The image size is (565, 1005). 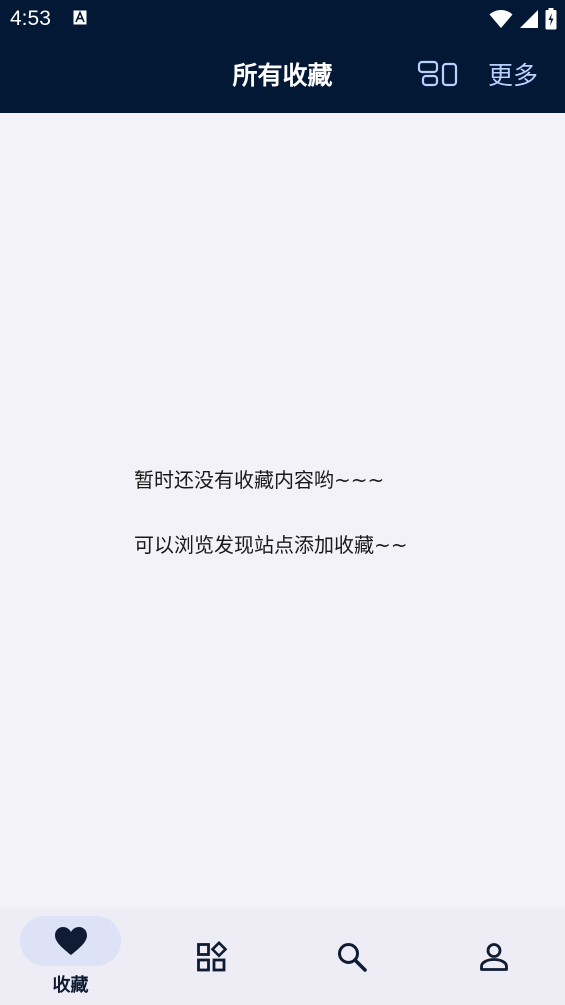 What do you see at coordinates (271, 545) in the screenshot?
I see `empty-state-hint: 可以浏览发现站点添加收藏~~` at bounding box center [271, 545].